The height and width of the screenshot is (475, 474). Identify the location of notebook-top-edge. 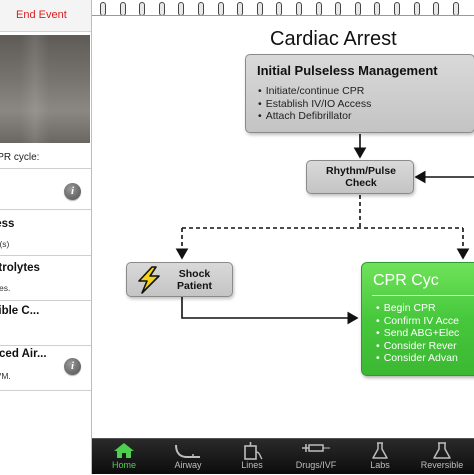
(283, 15).